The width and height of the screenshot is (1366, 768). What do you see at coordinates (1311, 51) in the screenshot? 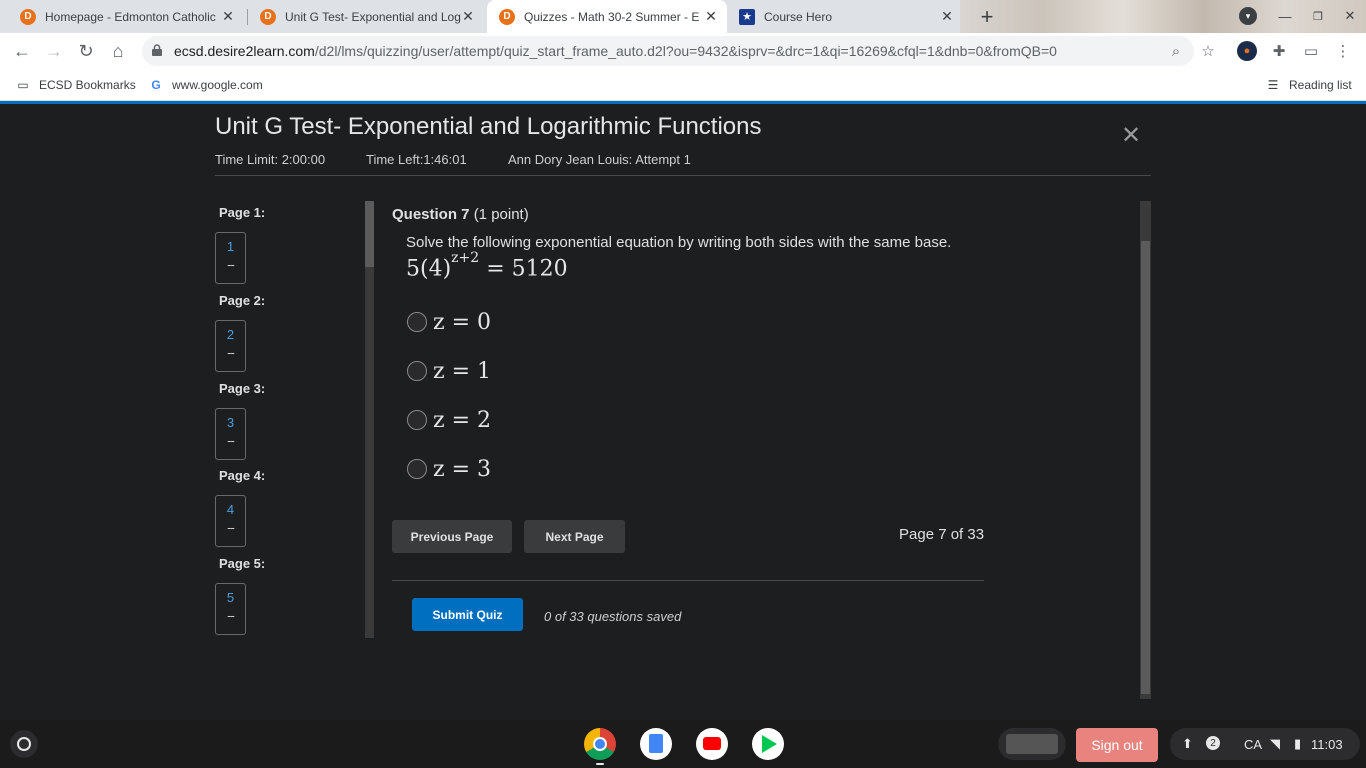
I see `cast-icon: ▭` at bounding box center [1311, 51].